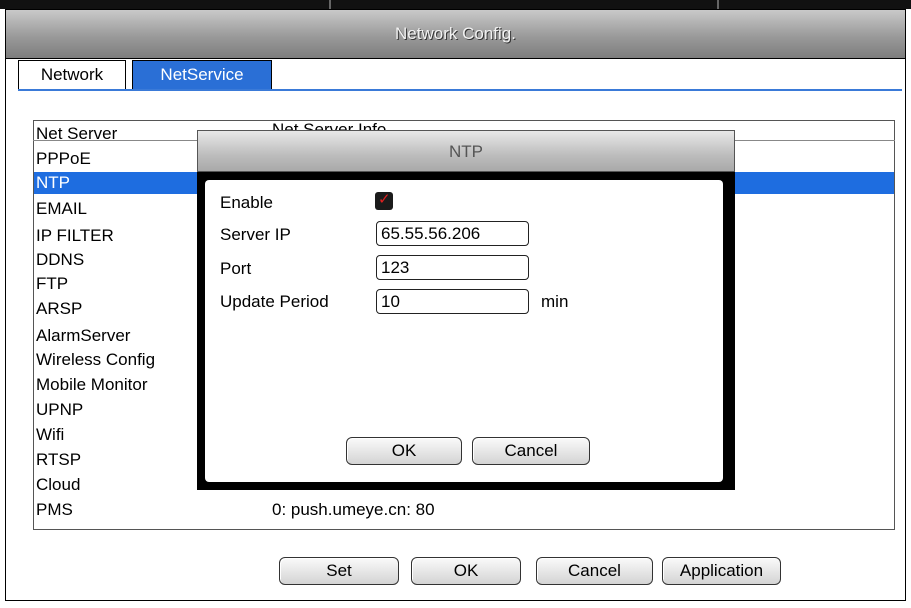 Image resolution: width=911 pixels, height=608 pixels. I want to click on list-item-ftp: FTP, so click(52, 284).